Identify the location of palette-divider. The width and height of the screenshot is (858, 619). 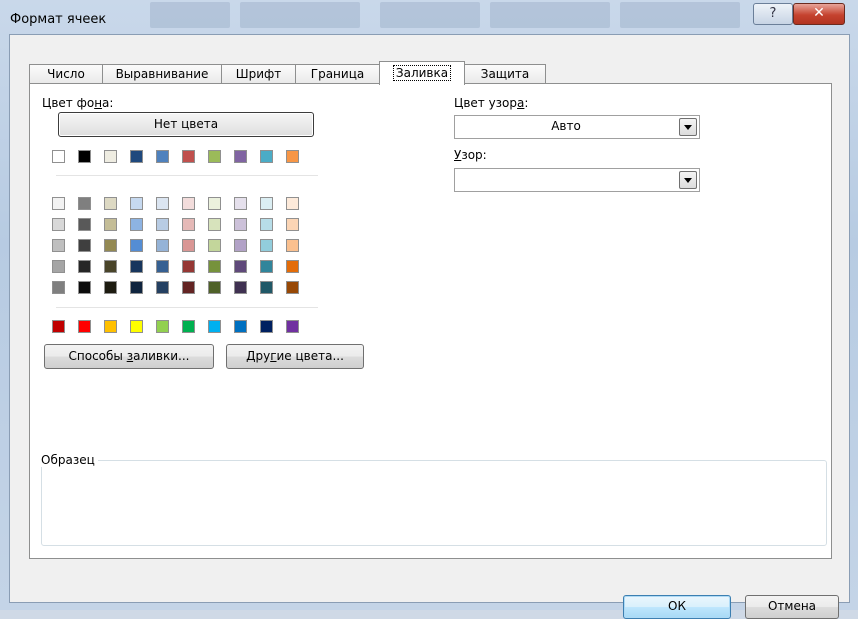
(187, 307).